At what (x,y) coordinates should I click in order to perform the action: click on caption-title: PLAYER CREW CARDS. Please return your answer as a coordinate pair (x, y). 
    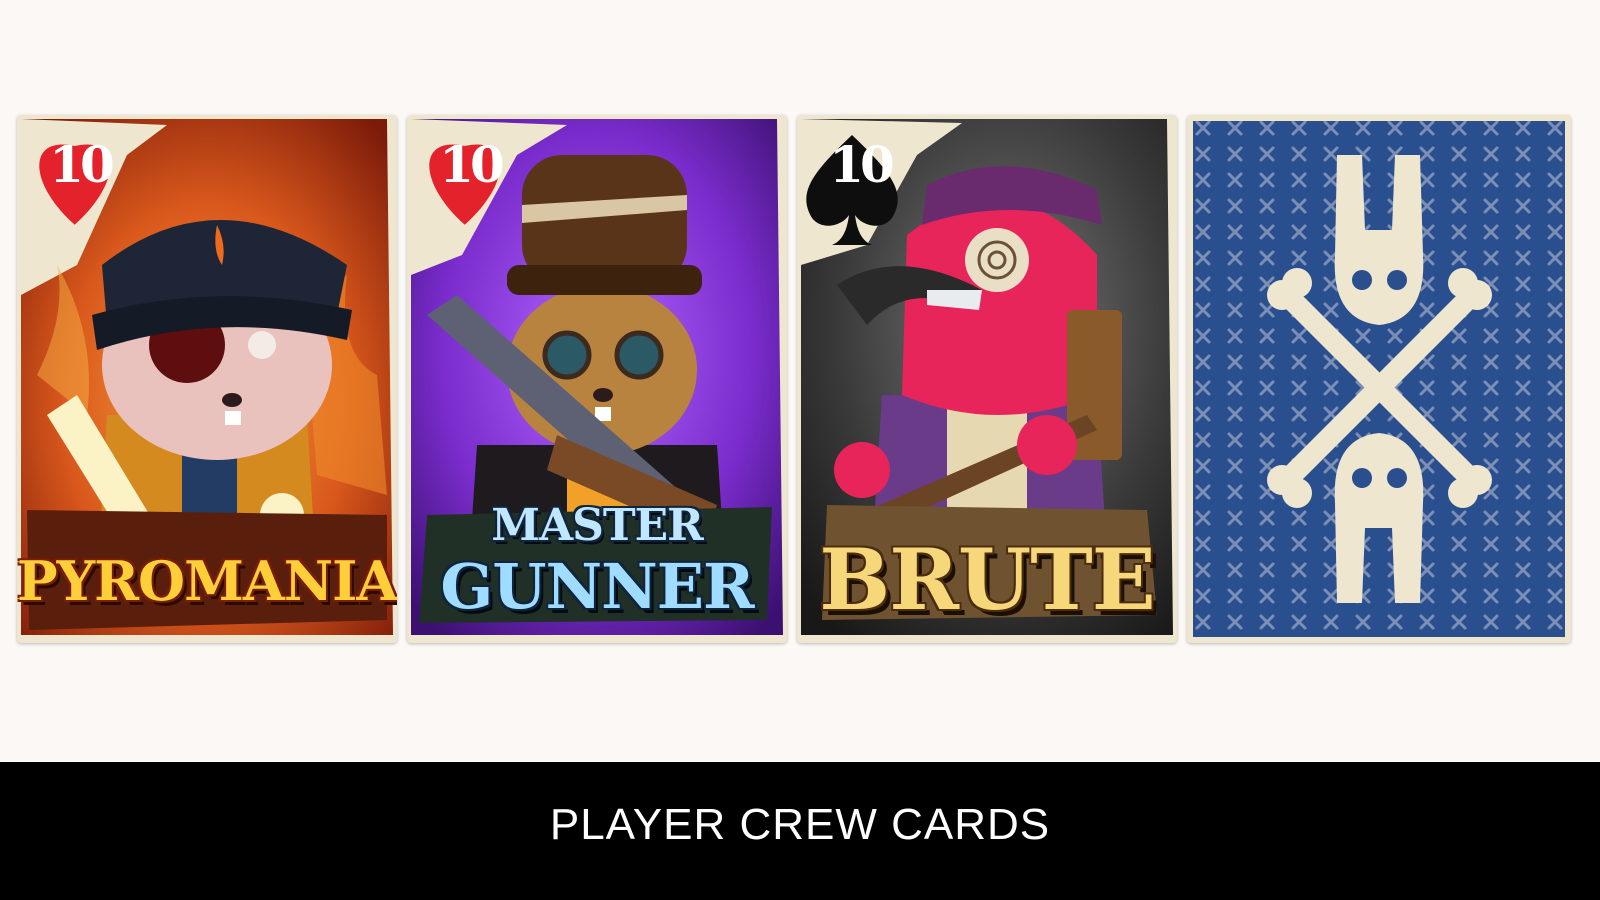
    Looking at the image, I should click on (800, 824).